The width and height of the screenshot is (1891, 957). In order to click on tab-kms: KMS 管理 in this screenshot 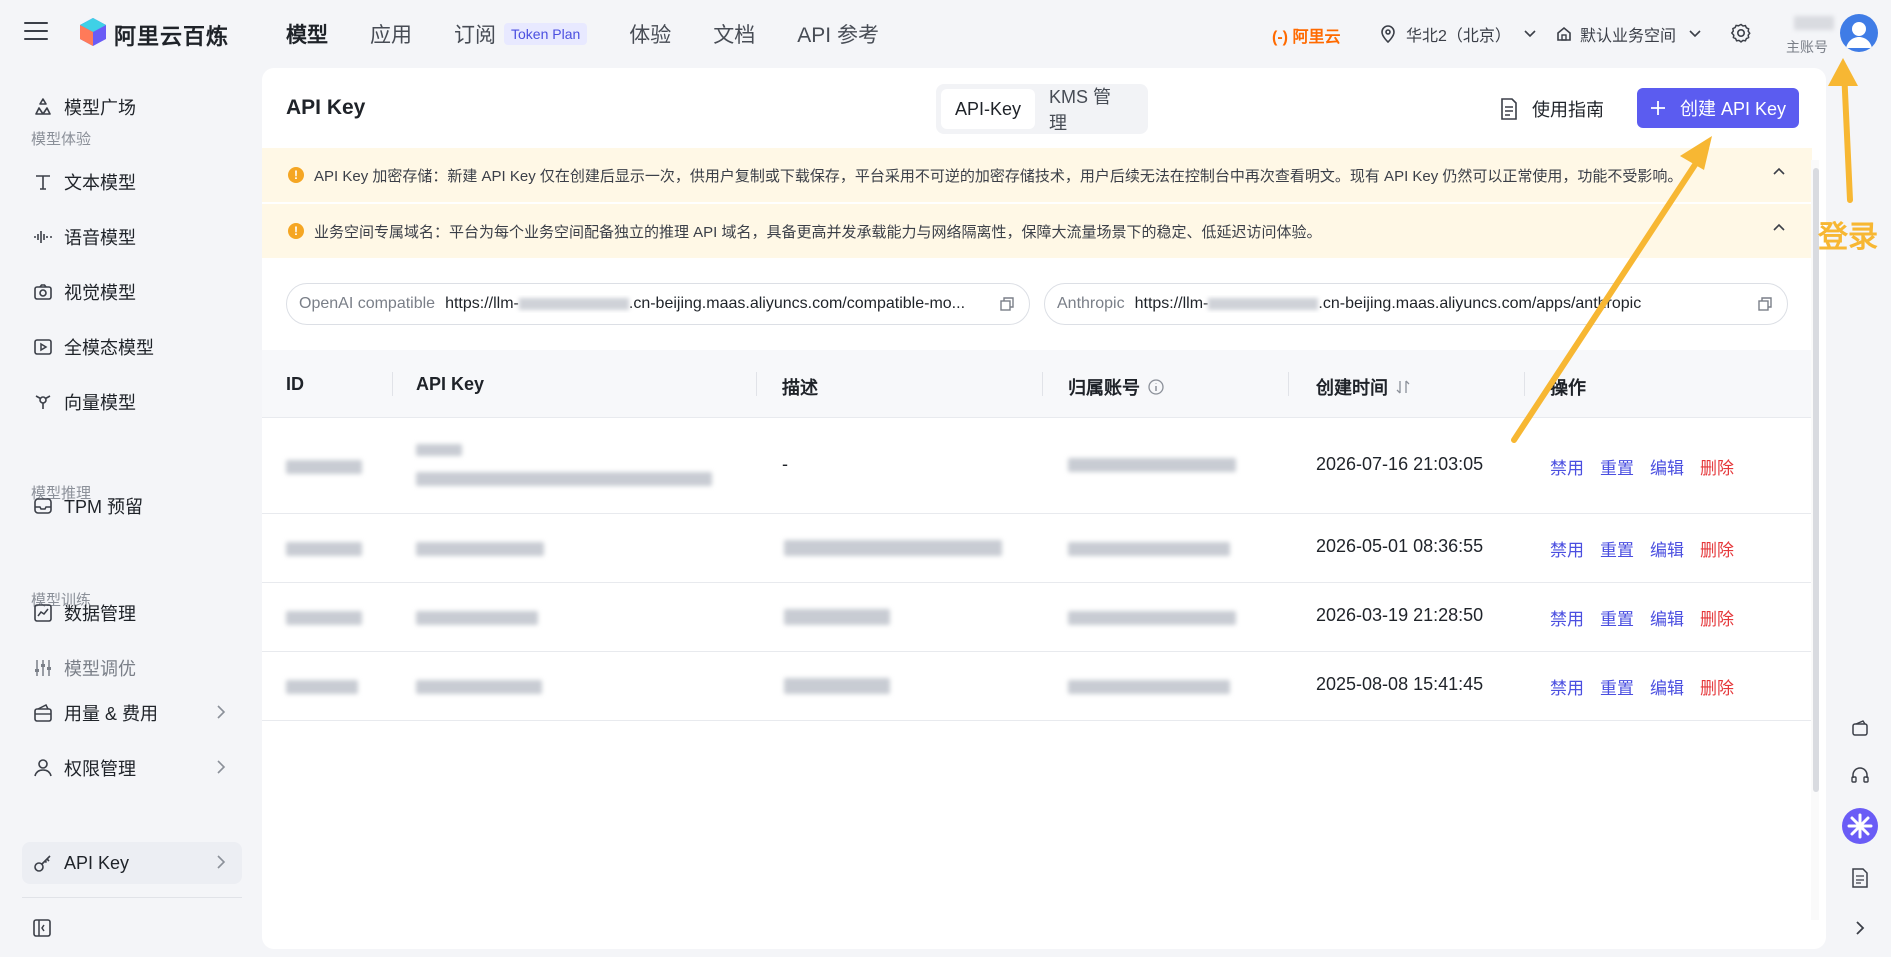, I will do `click(1089, 110)`.